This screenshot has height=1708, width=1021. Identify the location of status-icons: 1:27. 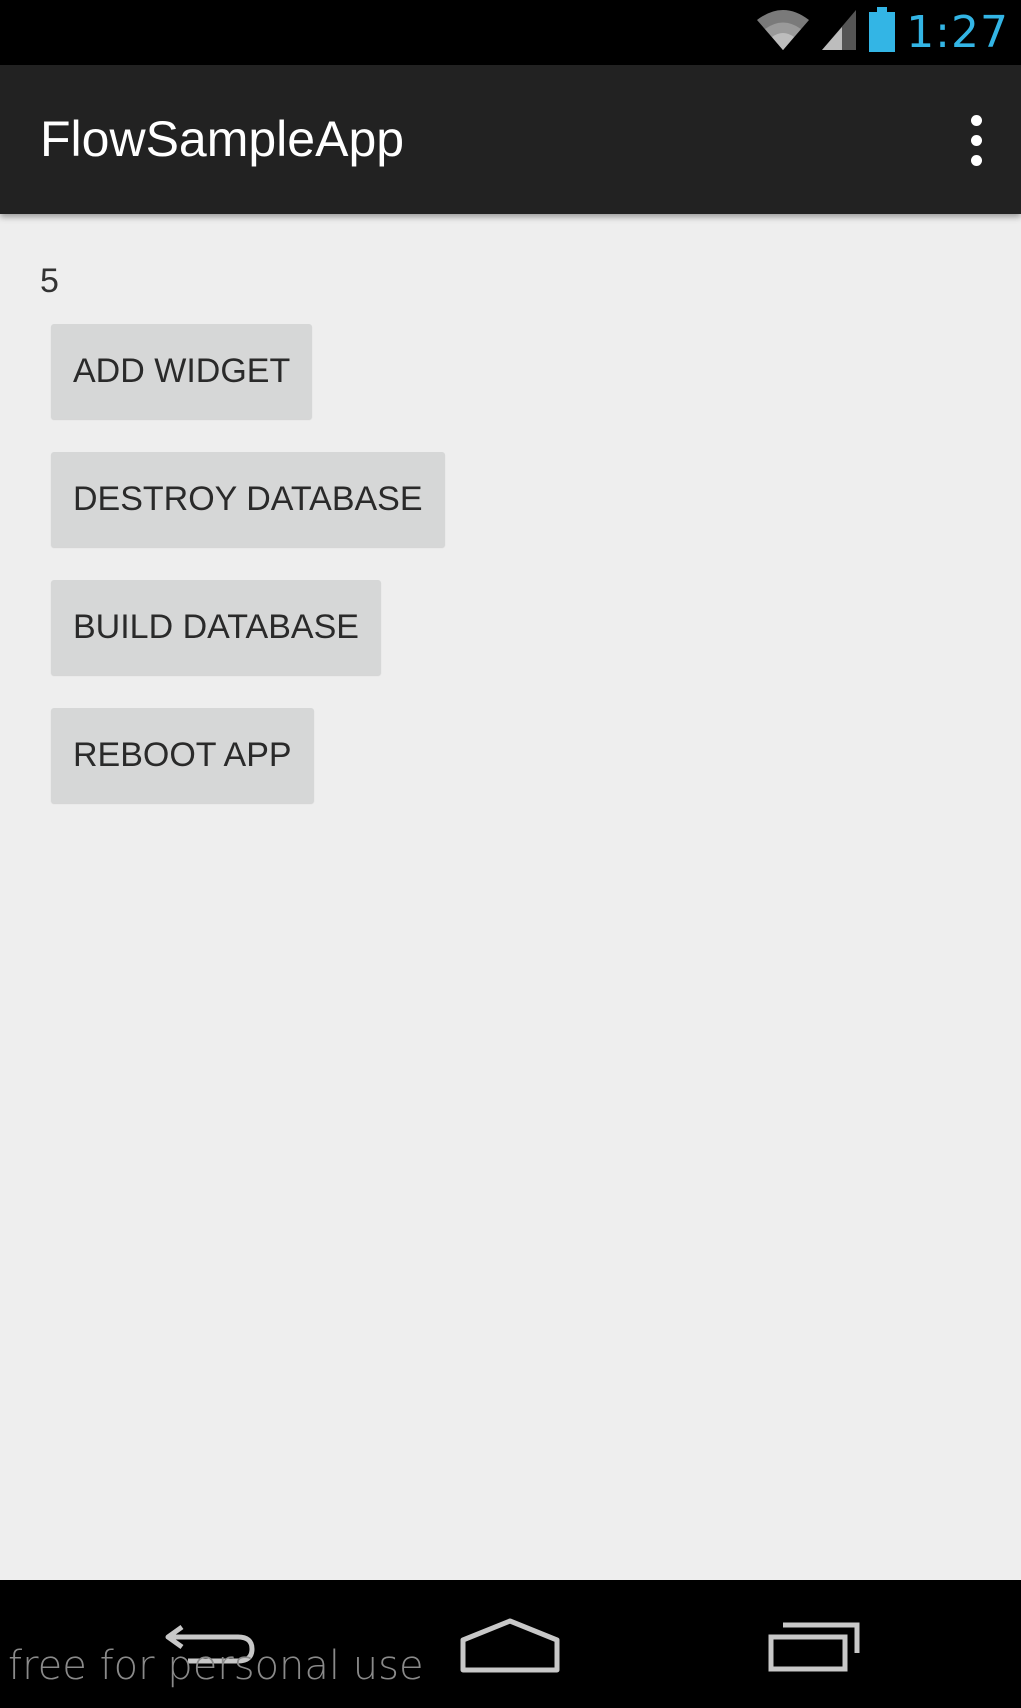
(882, 32).